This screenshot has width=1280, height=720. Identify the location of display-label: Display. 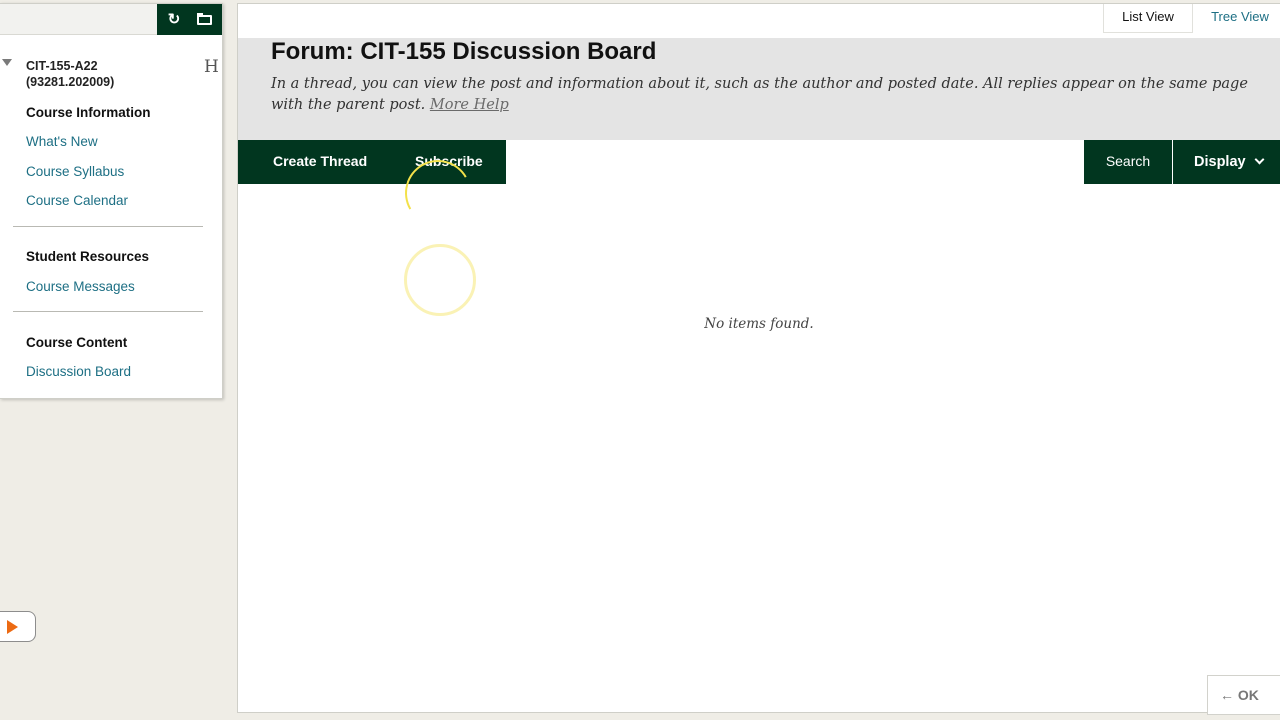
(1220, 162).